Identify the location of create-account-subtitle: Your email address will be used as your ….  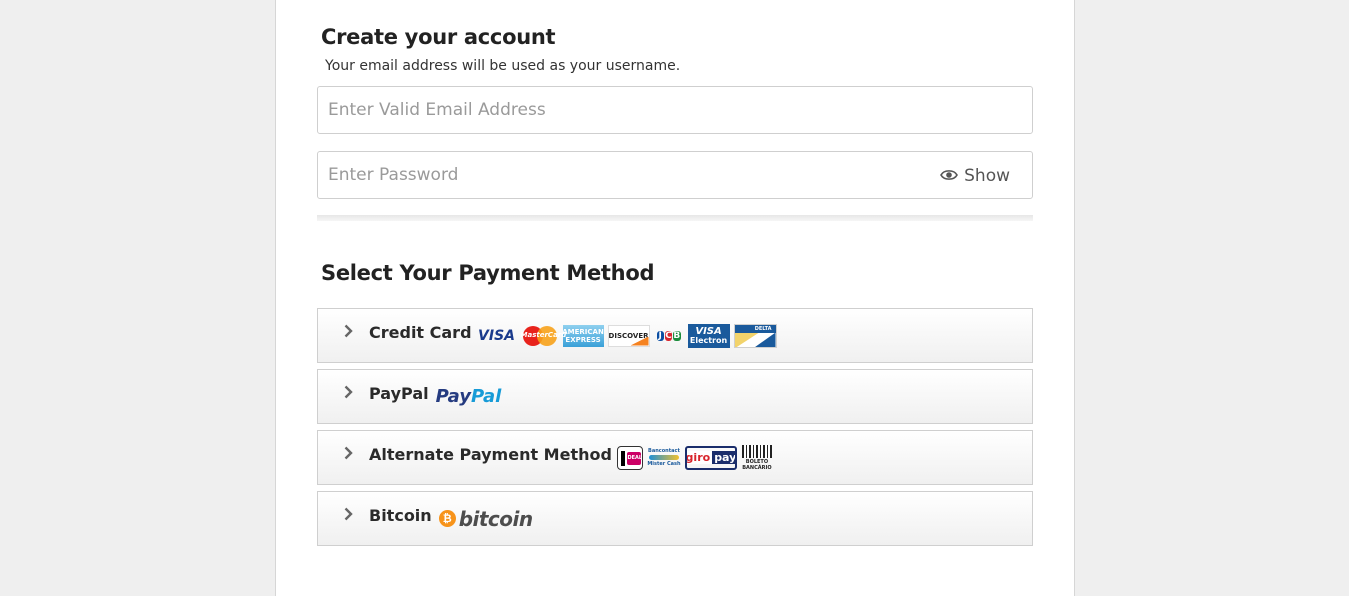
(503, 66).